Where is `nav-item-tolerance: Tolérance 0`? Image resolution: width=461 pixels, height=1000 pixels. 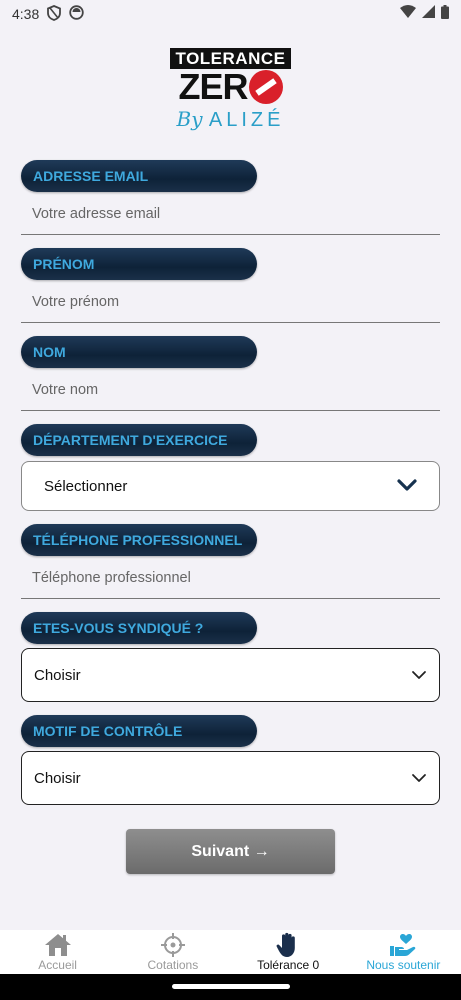
nav-item-tolerance: Tolérance 0 is located at coordinates (288, 952).